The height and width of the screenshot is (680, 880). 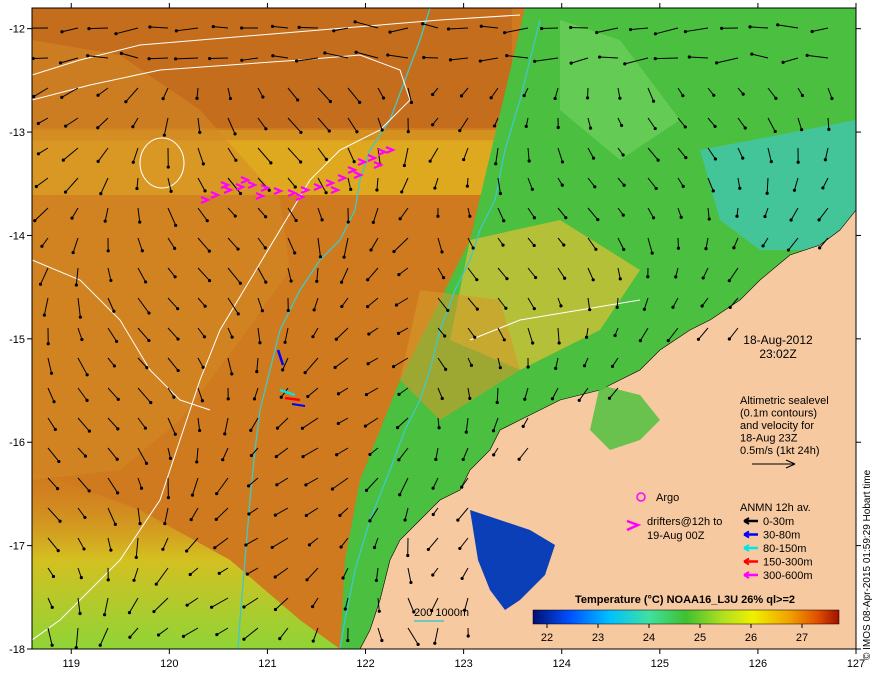 What do you see at coordinates (788, 563) in the screenshot?
I see `anmn-legend-label: 150-300m` at bounding box center [788, 563].